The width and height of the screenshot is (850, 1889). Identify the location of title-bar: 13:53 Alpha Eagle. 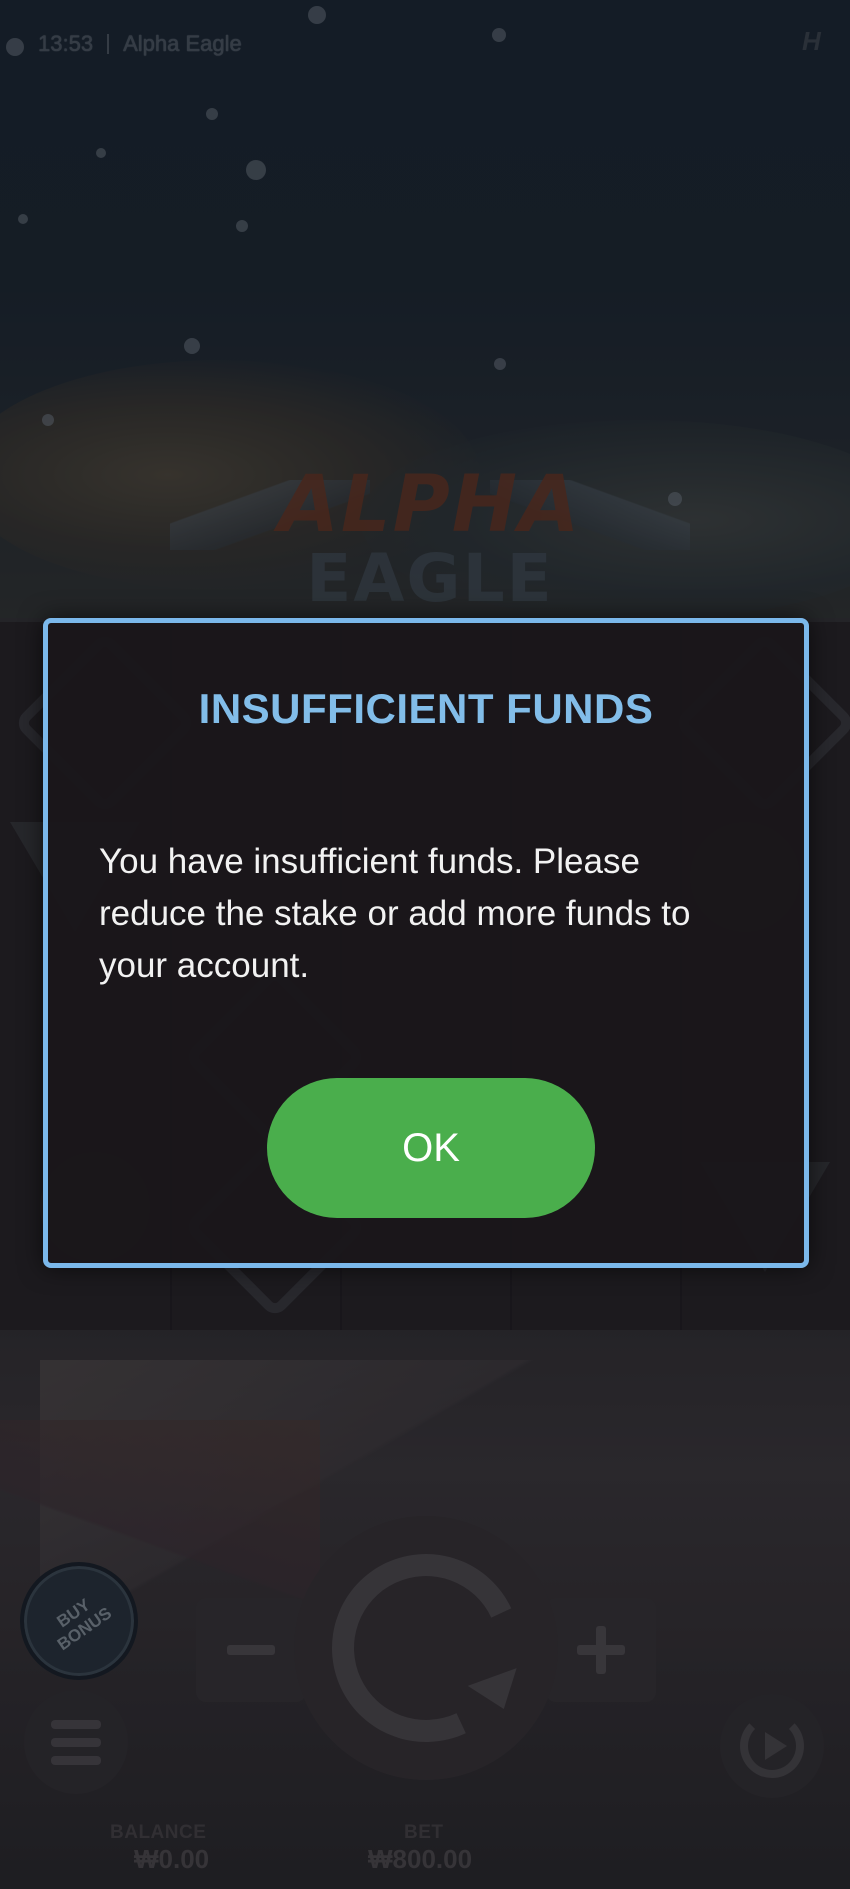
(140, 44).